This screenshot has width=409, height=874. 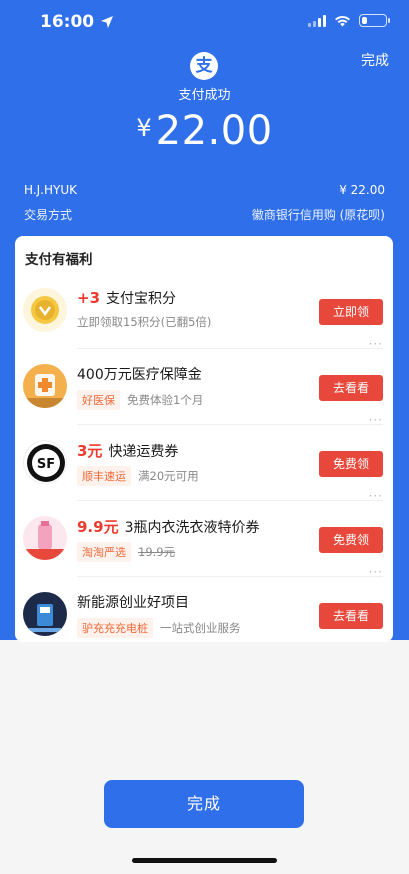 What do you see at coordinates (89, 298) in the screenshot?
I see `benefit-highlight: +3` at bounding box center [89, 298].